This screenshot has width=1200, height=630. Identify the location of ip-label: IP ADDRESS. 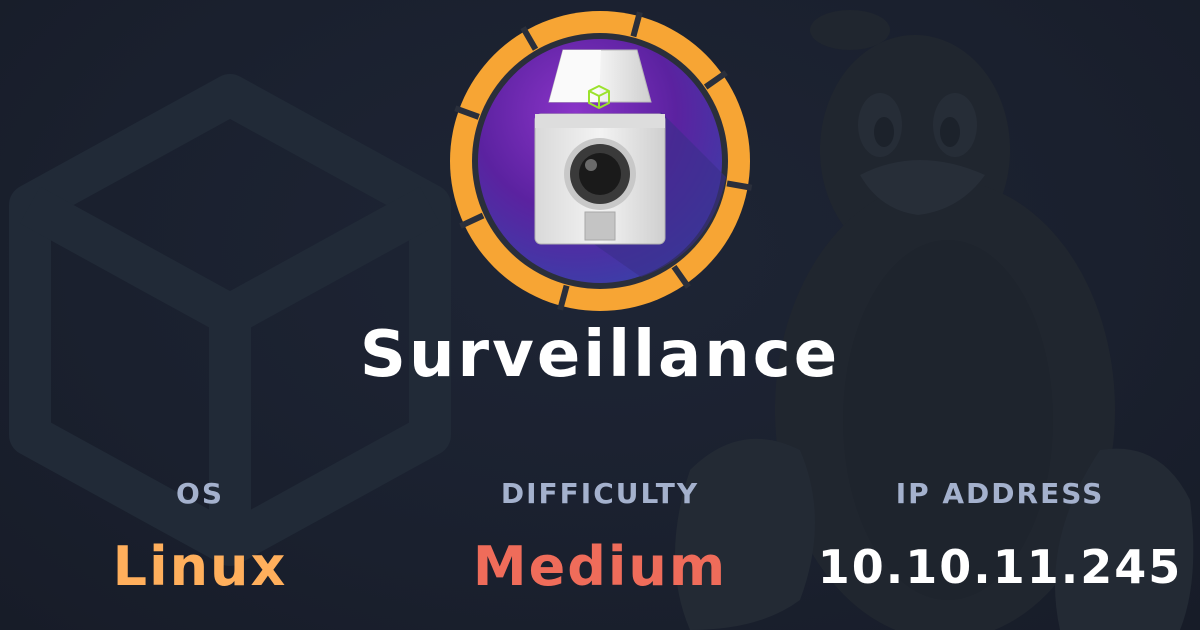
(1000, 493).